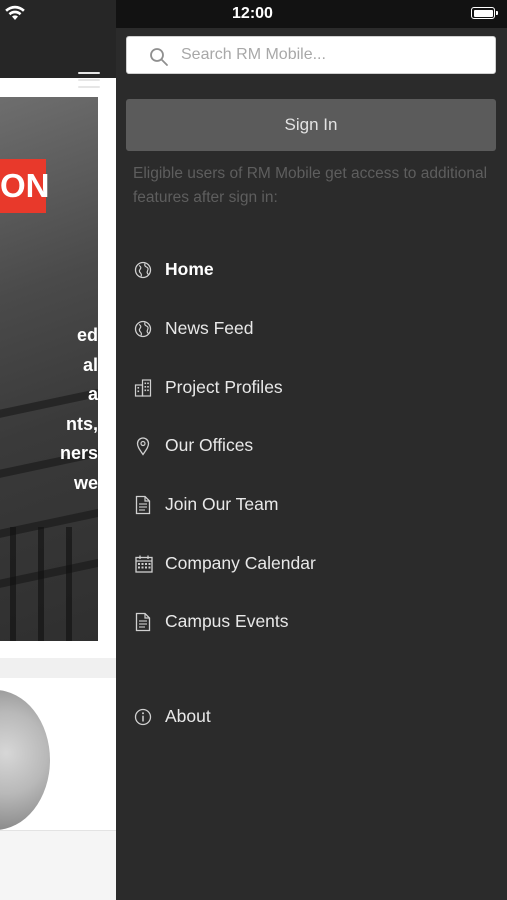  What do you see at coordinates (89, 80) in the screenshot?
I see `hamburger-menu-icon` at bounding box center [89, 80].